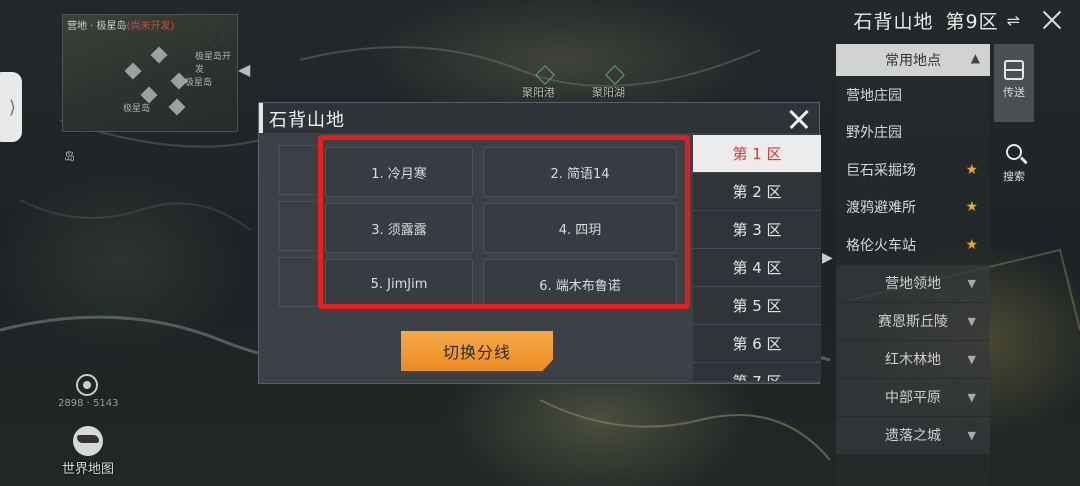  I want to click on side-drawer-handle: ⟩, so click(11, 107).